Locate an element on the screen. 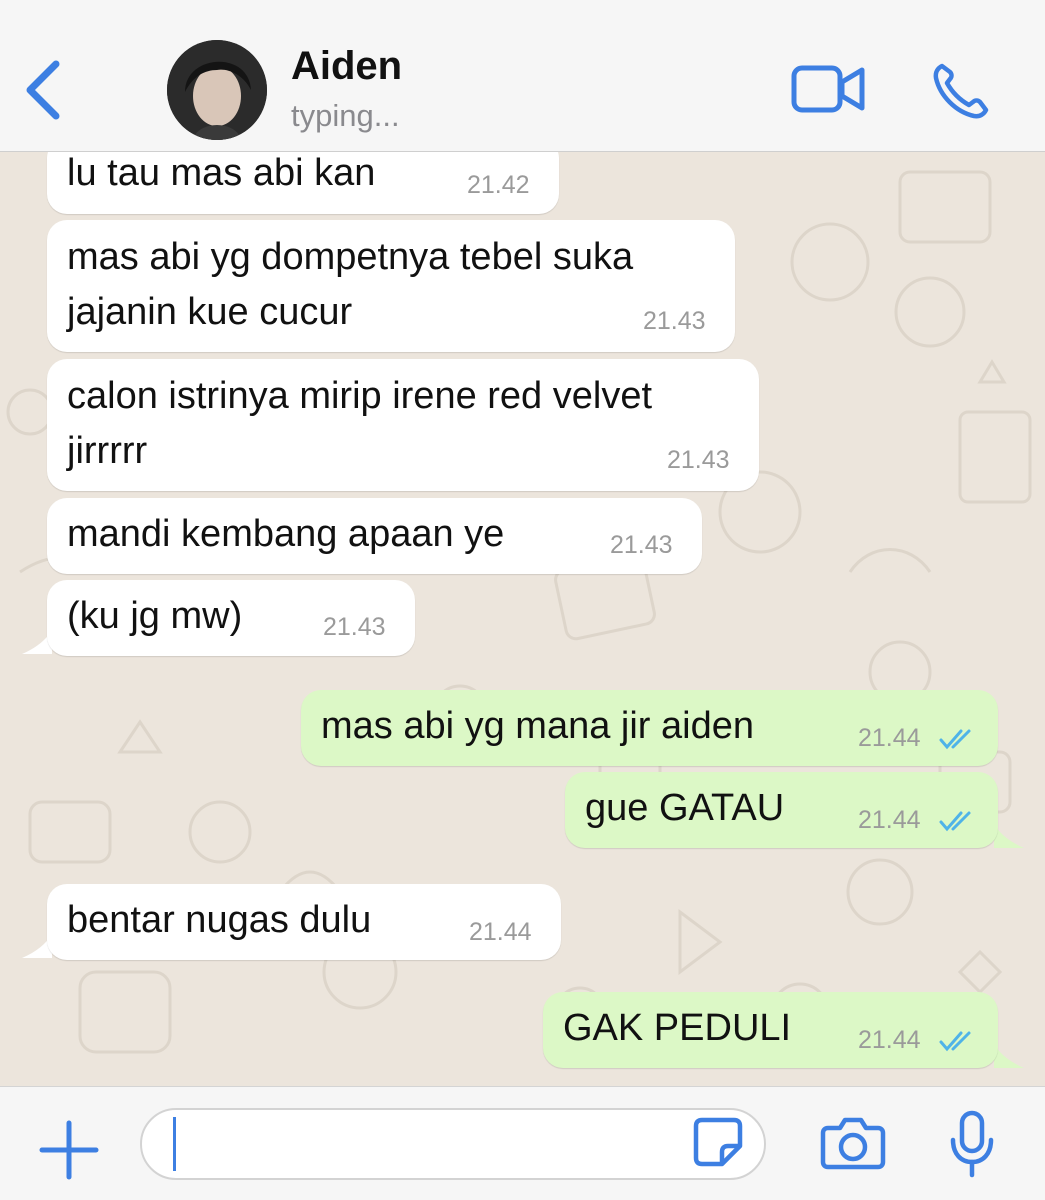  message-text: GAK PEDULI is located at coordinates (677, 1028).